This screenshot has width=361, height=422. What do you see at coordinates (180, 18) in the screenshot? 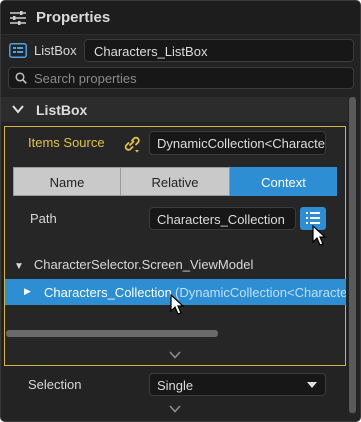
I see `panel-titlebar: Properties` at bounding box center [180, 18].